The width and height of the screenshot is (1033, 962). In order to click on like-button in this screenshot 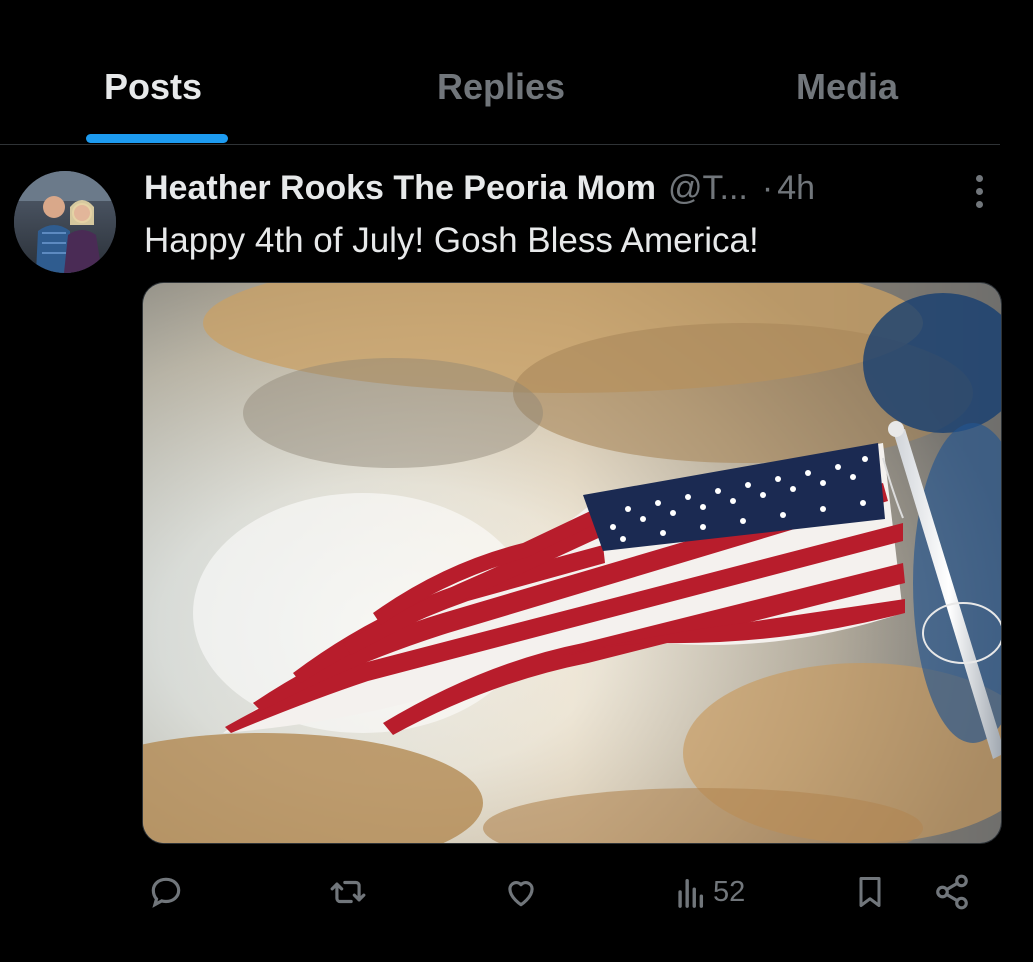, I will do `click(521, 892)`.